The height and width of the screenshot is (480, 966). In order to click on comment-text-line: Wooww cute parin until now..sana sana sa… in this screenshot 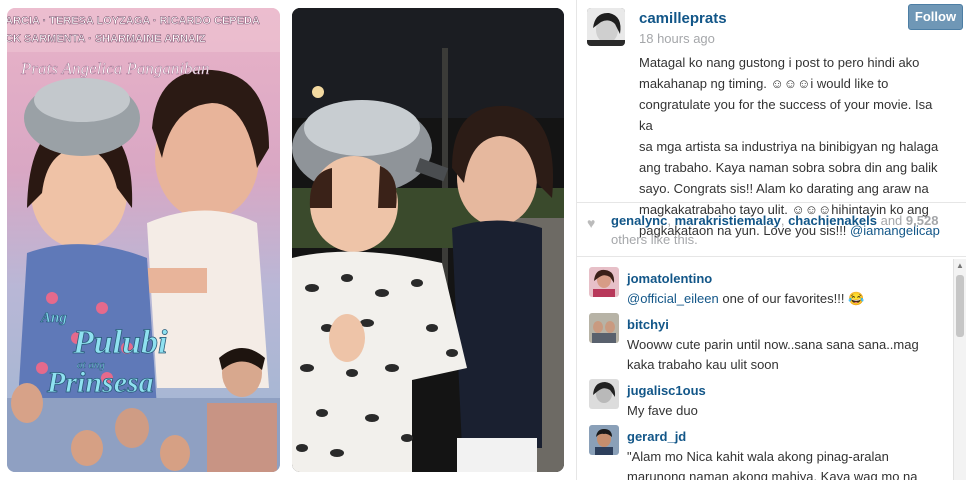, I will do `click(773, 344)`.